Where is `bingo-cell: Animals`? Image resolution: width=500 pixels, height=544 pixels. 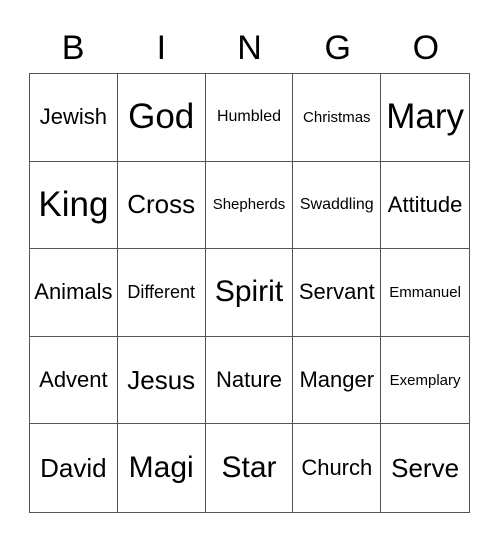 bingo-cell: Animals is located at coordinates (74, 293).